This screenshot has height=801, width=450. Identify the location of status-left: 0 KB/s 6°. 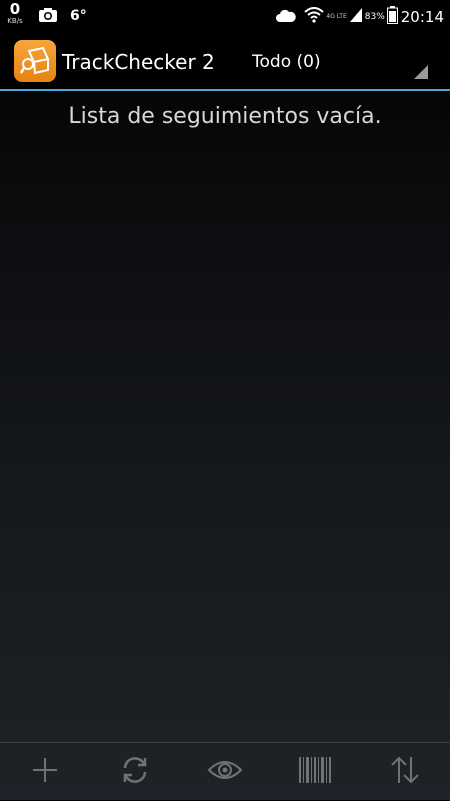
(45, 14).